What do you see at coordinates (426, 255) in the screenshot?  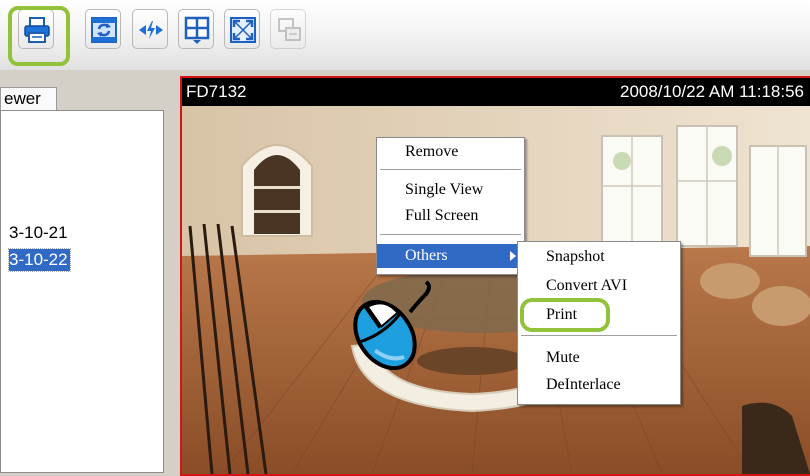 I see `menu-item-label: Others` at bounding box center [426, 255].